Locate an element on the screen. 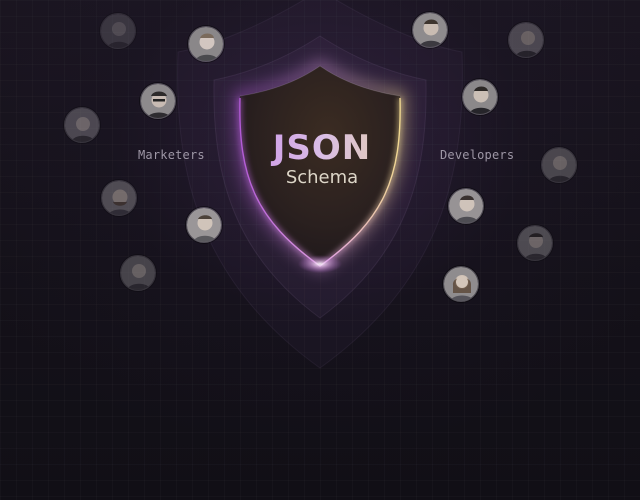 Image resolution: width=640 pixels, height=500 pixels. marketers-label: Marketers is located at coordinates (171, 155).